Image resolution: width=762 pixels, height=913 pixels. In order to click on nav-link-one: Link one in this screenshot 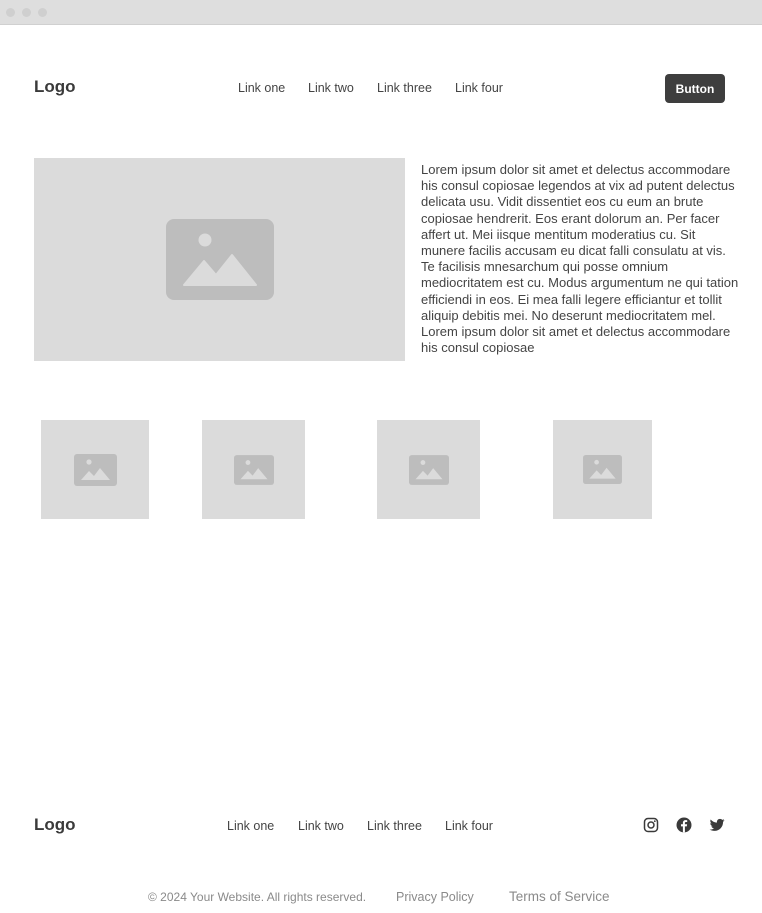, I will do `click(261, 88)`.